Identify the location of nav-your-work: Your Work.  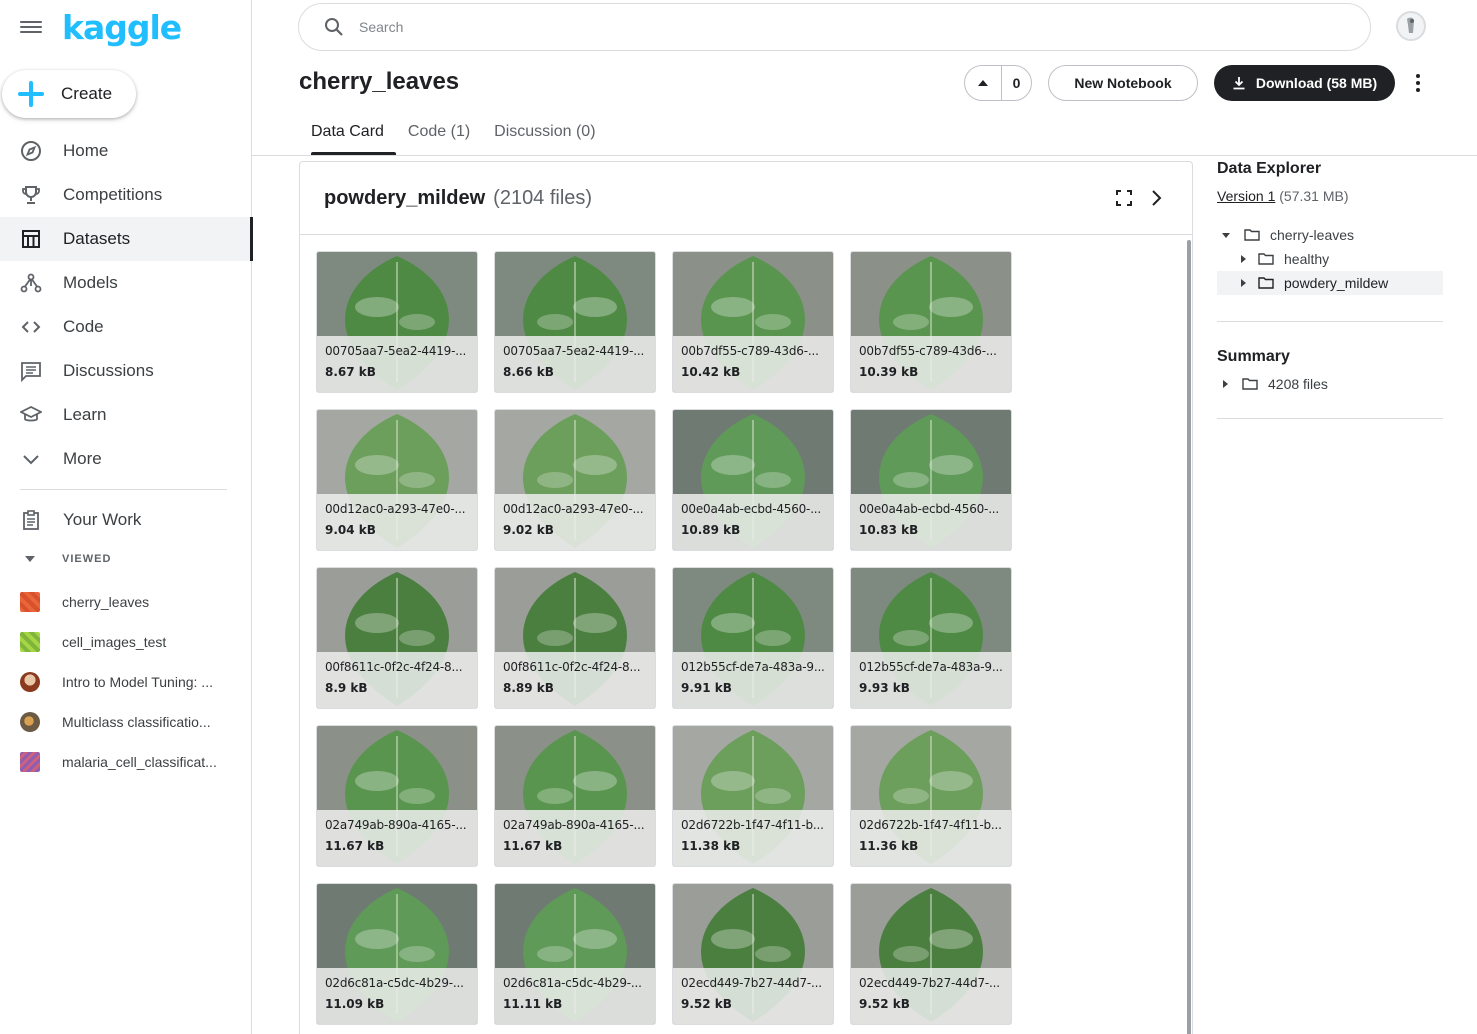
(126, 520).